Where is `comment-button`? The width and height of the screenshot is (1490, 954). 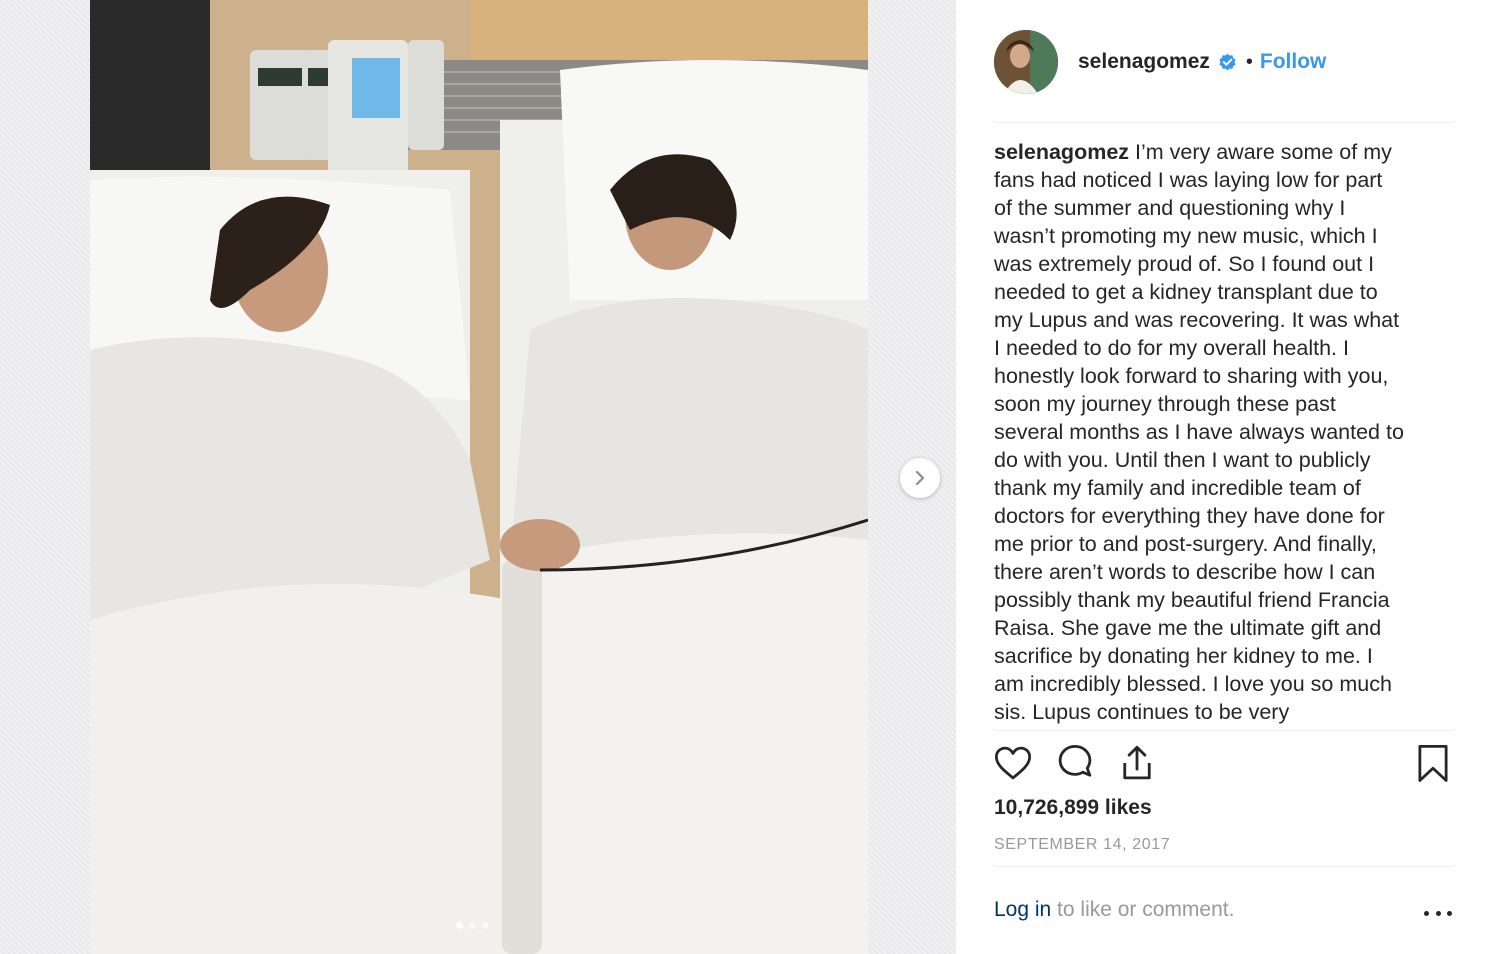 comment-button is located at coordinates (1076, 764).